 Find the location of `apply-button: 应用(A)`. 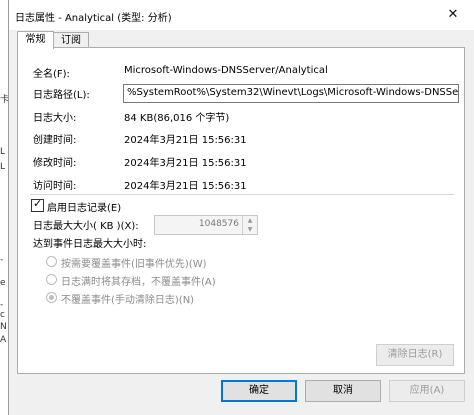

apply-button: 应用(A) is located at coordinates (427, 391).